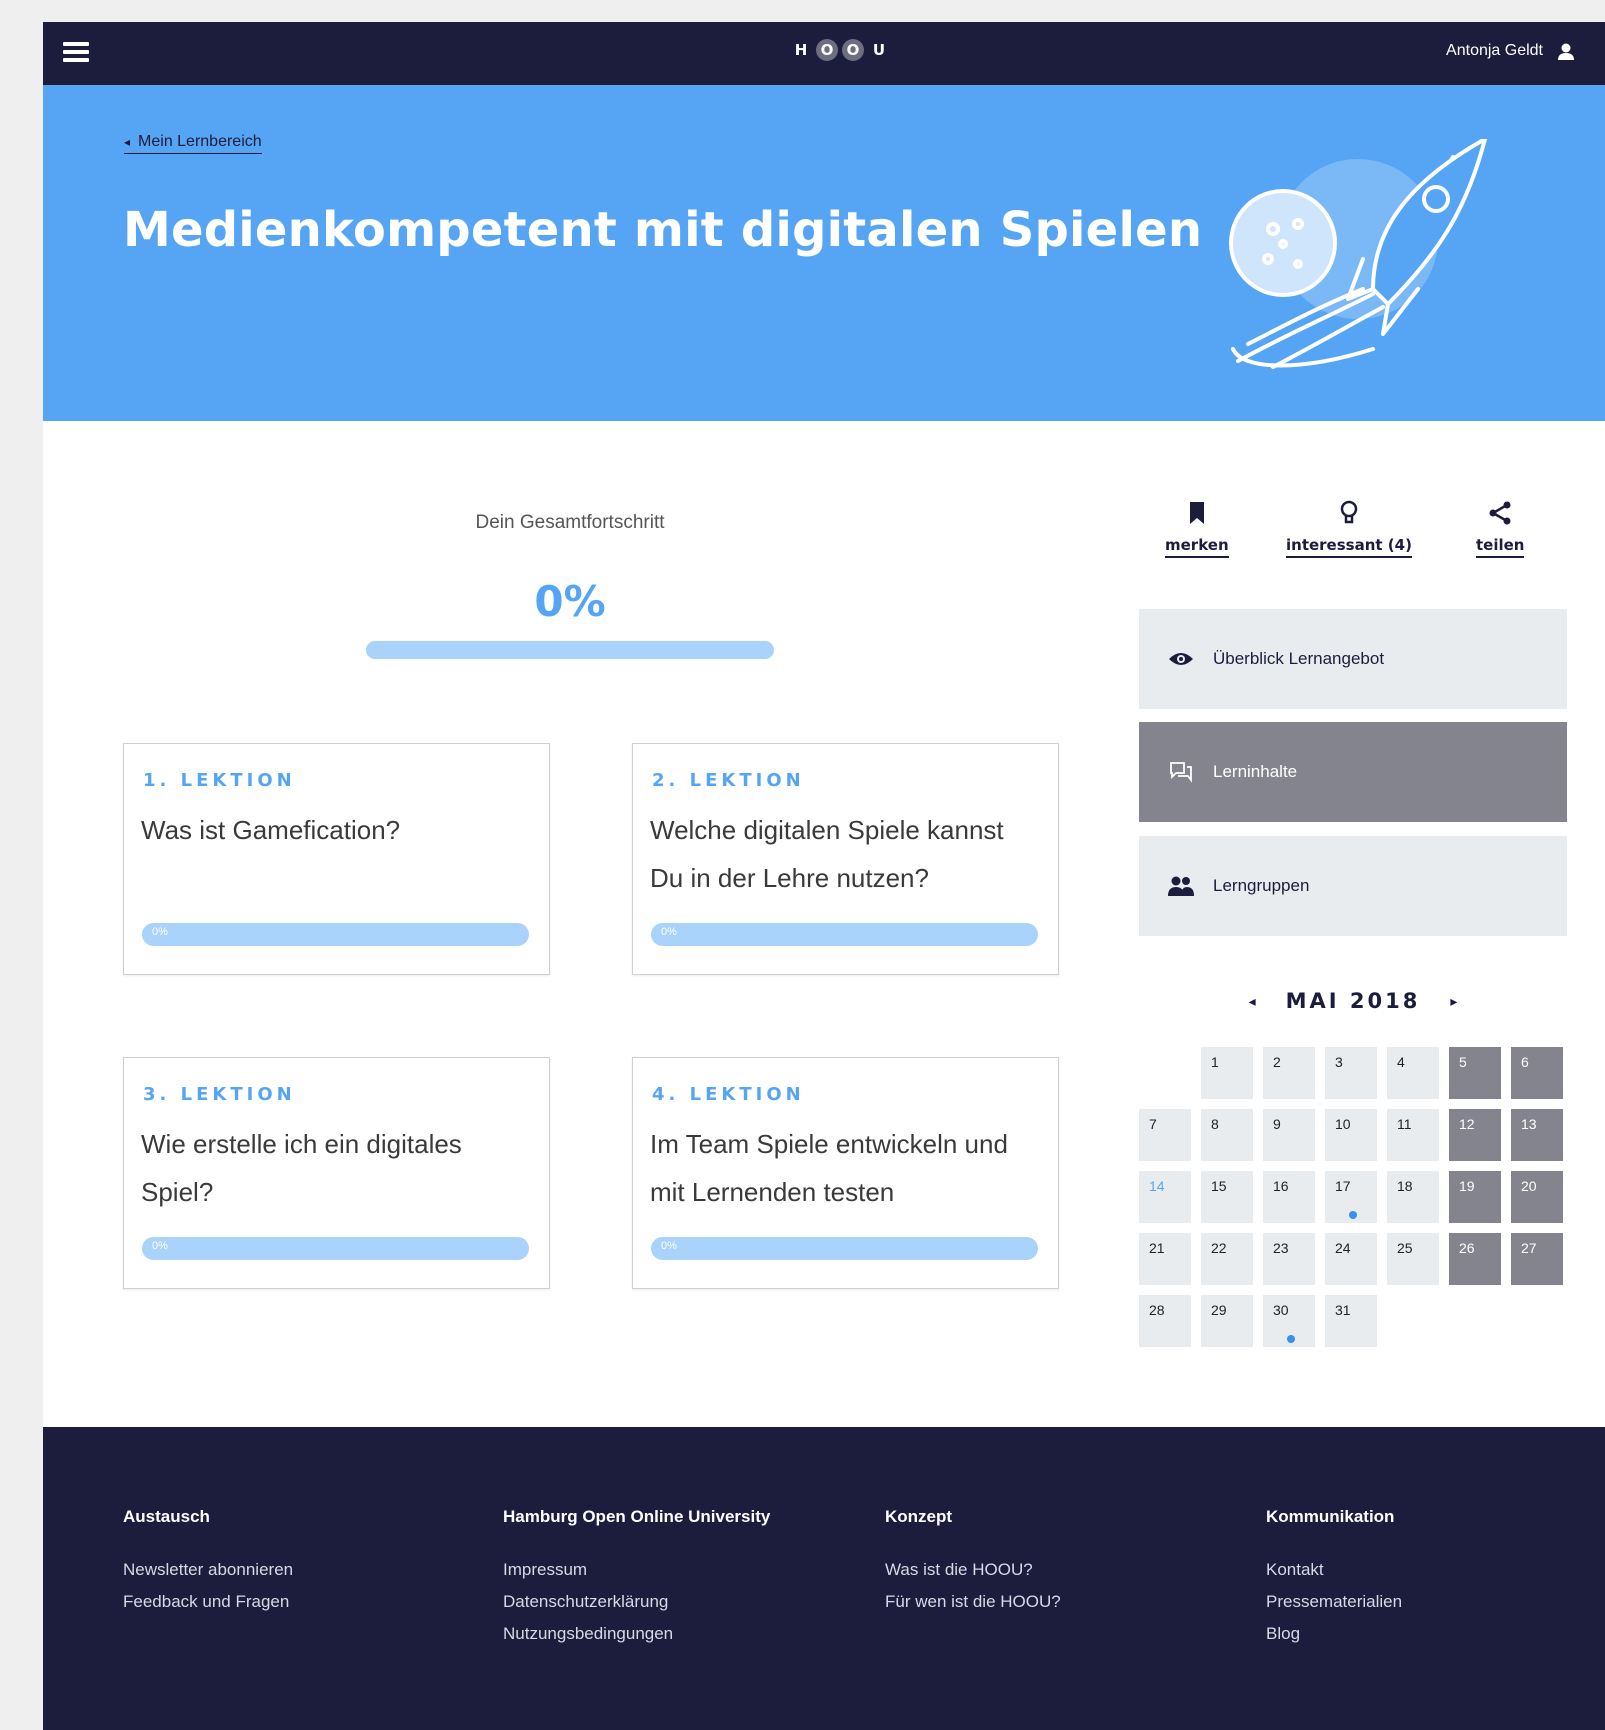 This screenshot has height=1730, width=1605. I want to click on calendar-day: 2, so click(1289, 1073).